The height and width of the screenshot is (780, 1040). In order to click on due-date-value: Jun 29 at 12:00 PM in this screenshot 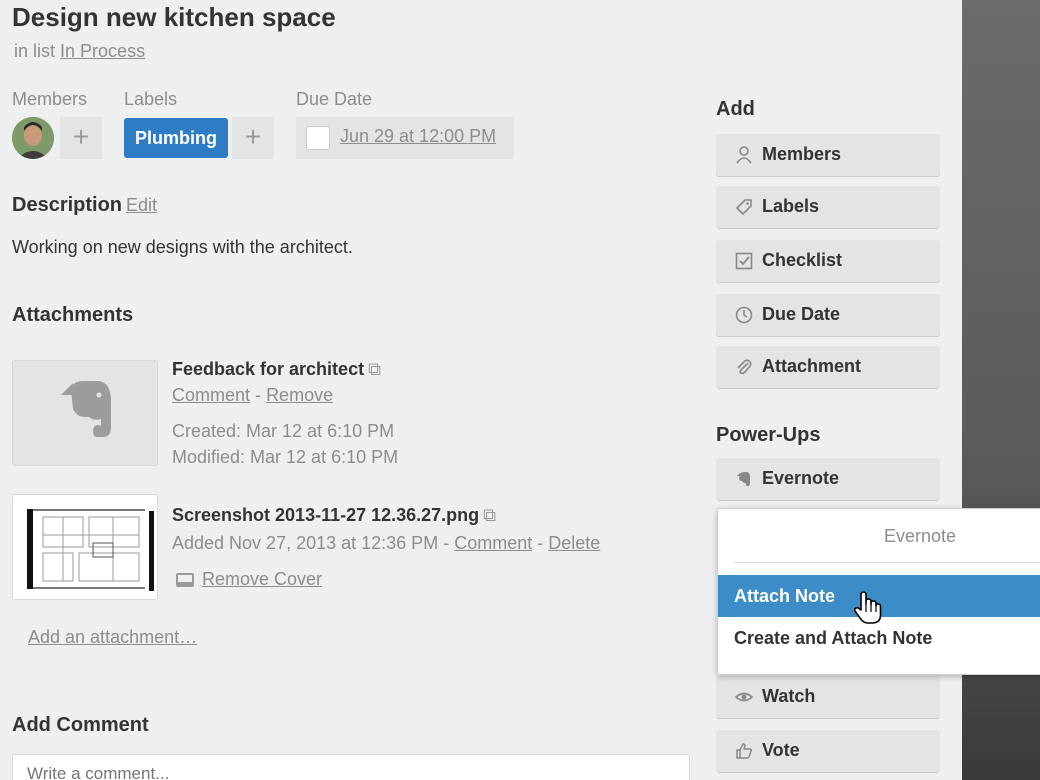, I will do `click(418, 136)`.